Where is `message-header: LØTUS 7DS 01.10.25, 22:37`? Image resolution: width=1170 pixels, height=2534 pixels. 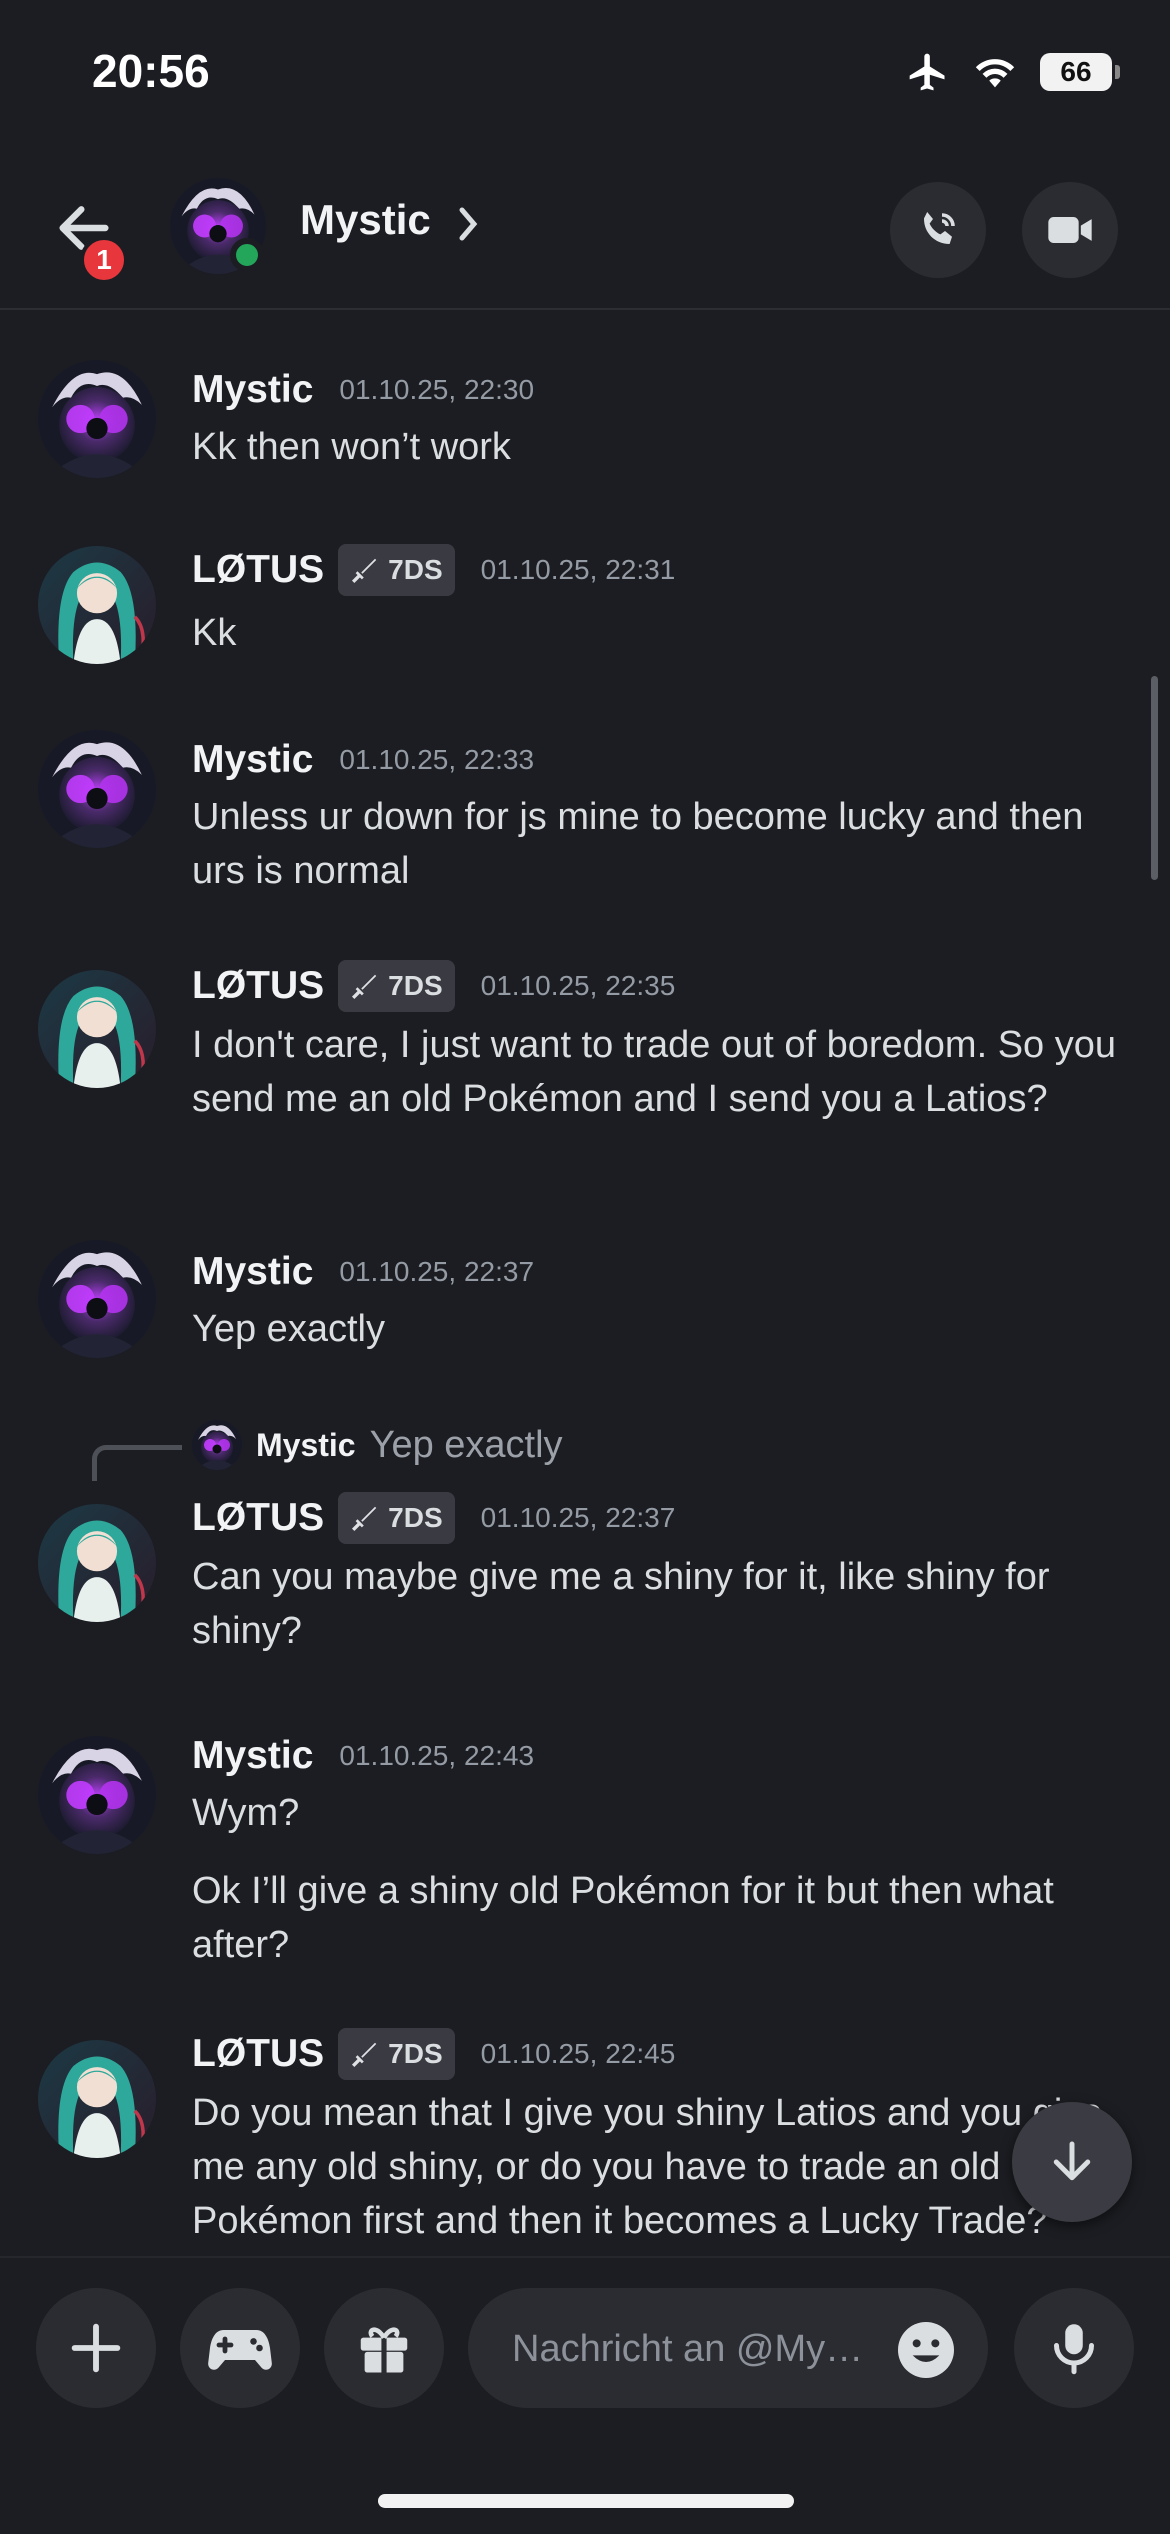 message-header: LØTUS 7DS 01.10.25, 22:37 is located at coordinates (433, 1518).